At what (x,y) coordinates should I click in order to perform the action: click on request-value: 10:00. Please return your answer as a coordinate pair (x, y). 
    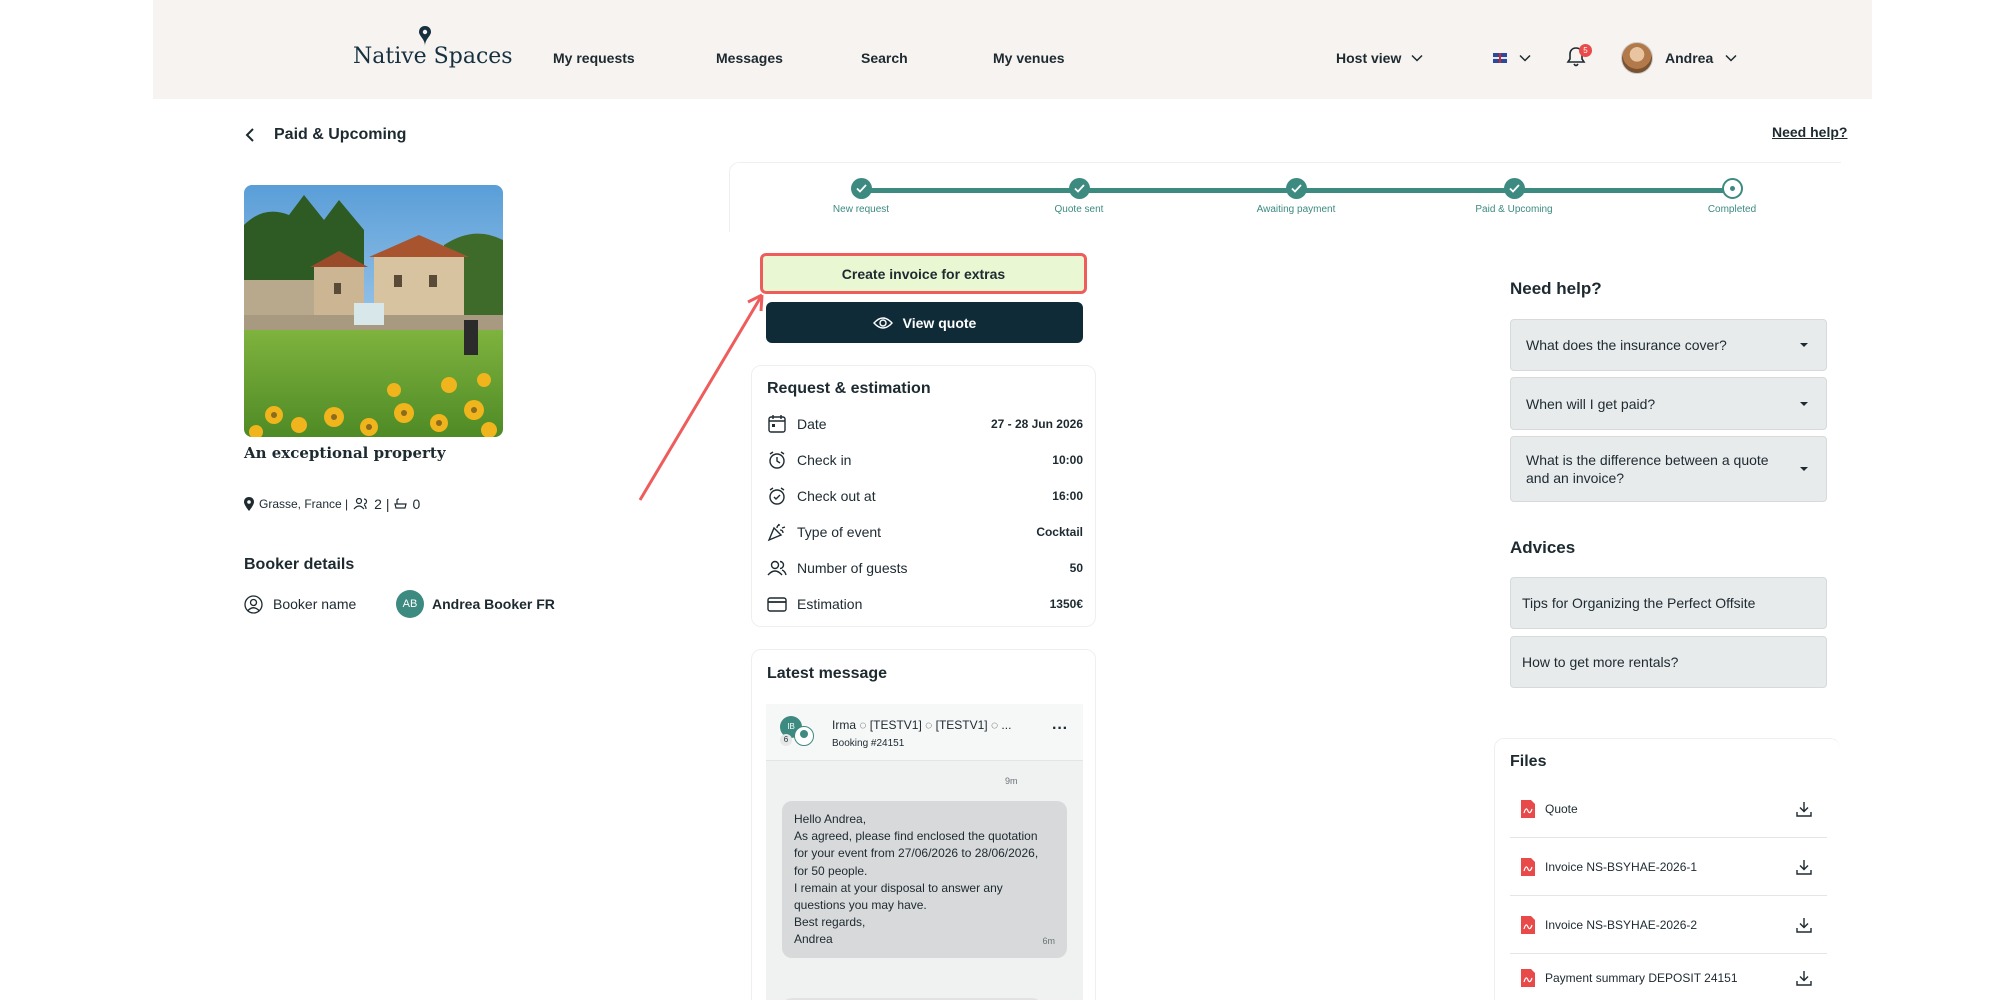
    Looking at the image, I should click on (1067, 460).